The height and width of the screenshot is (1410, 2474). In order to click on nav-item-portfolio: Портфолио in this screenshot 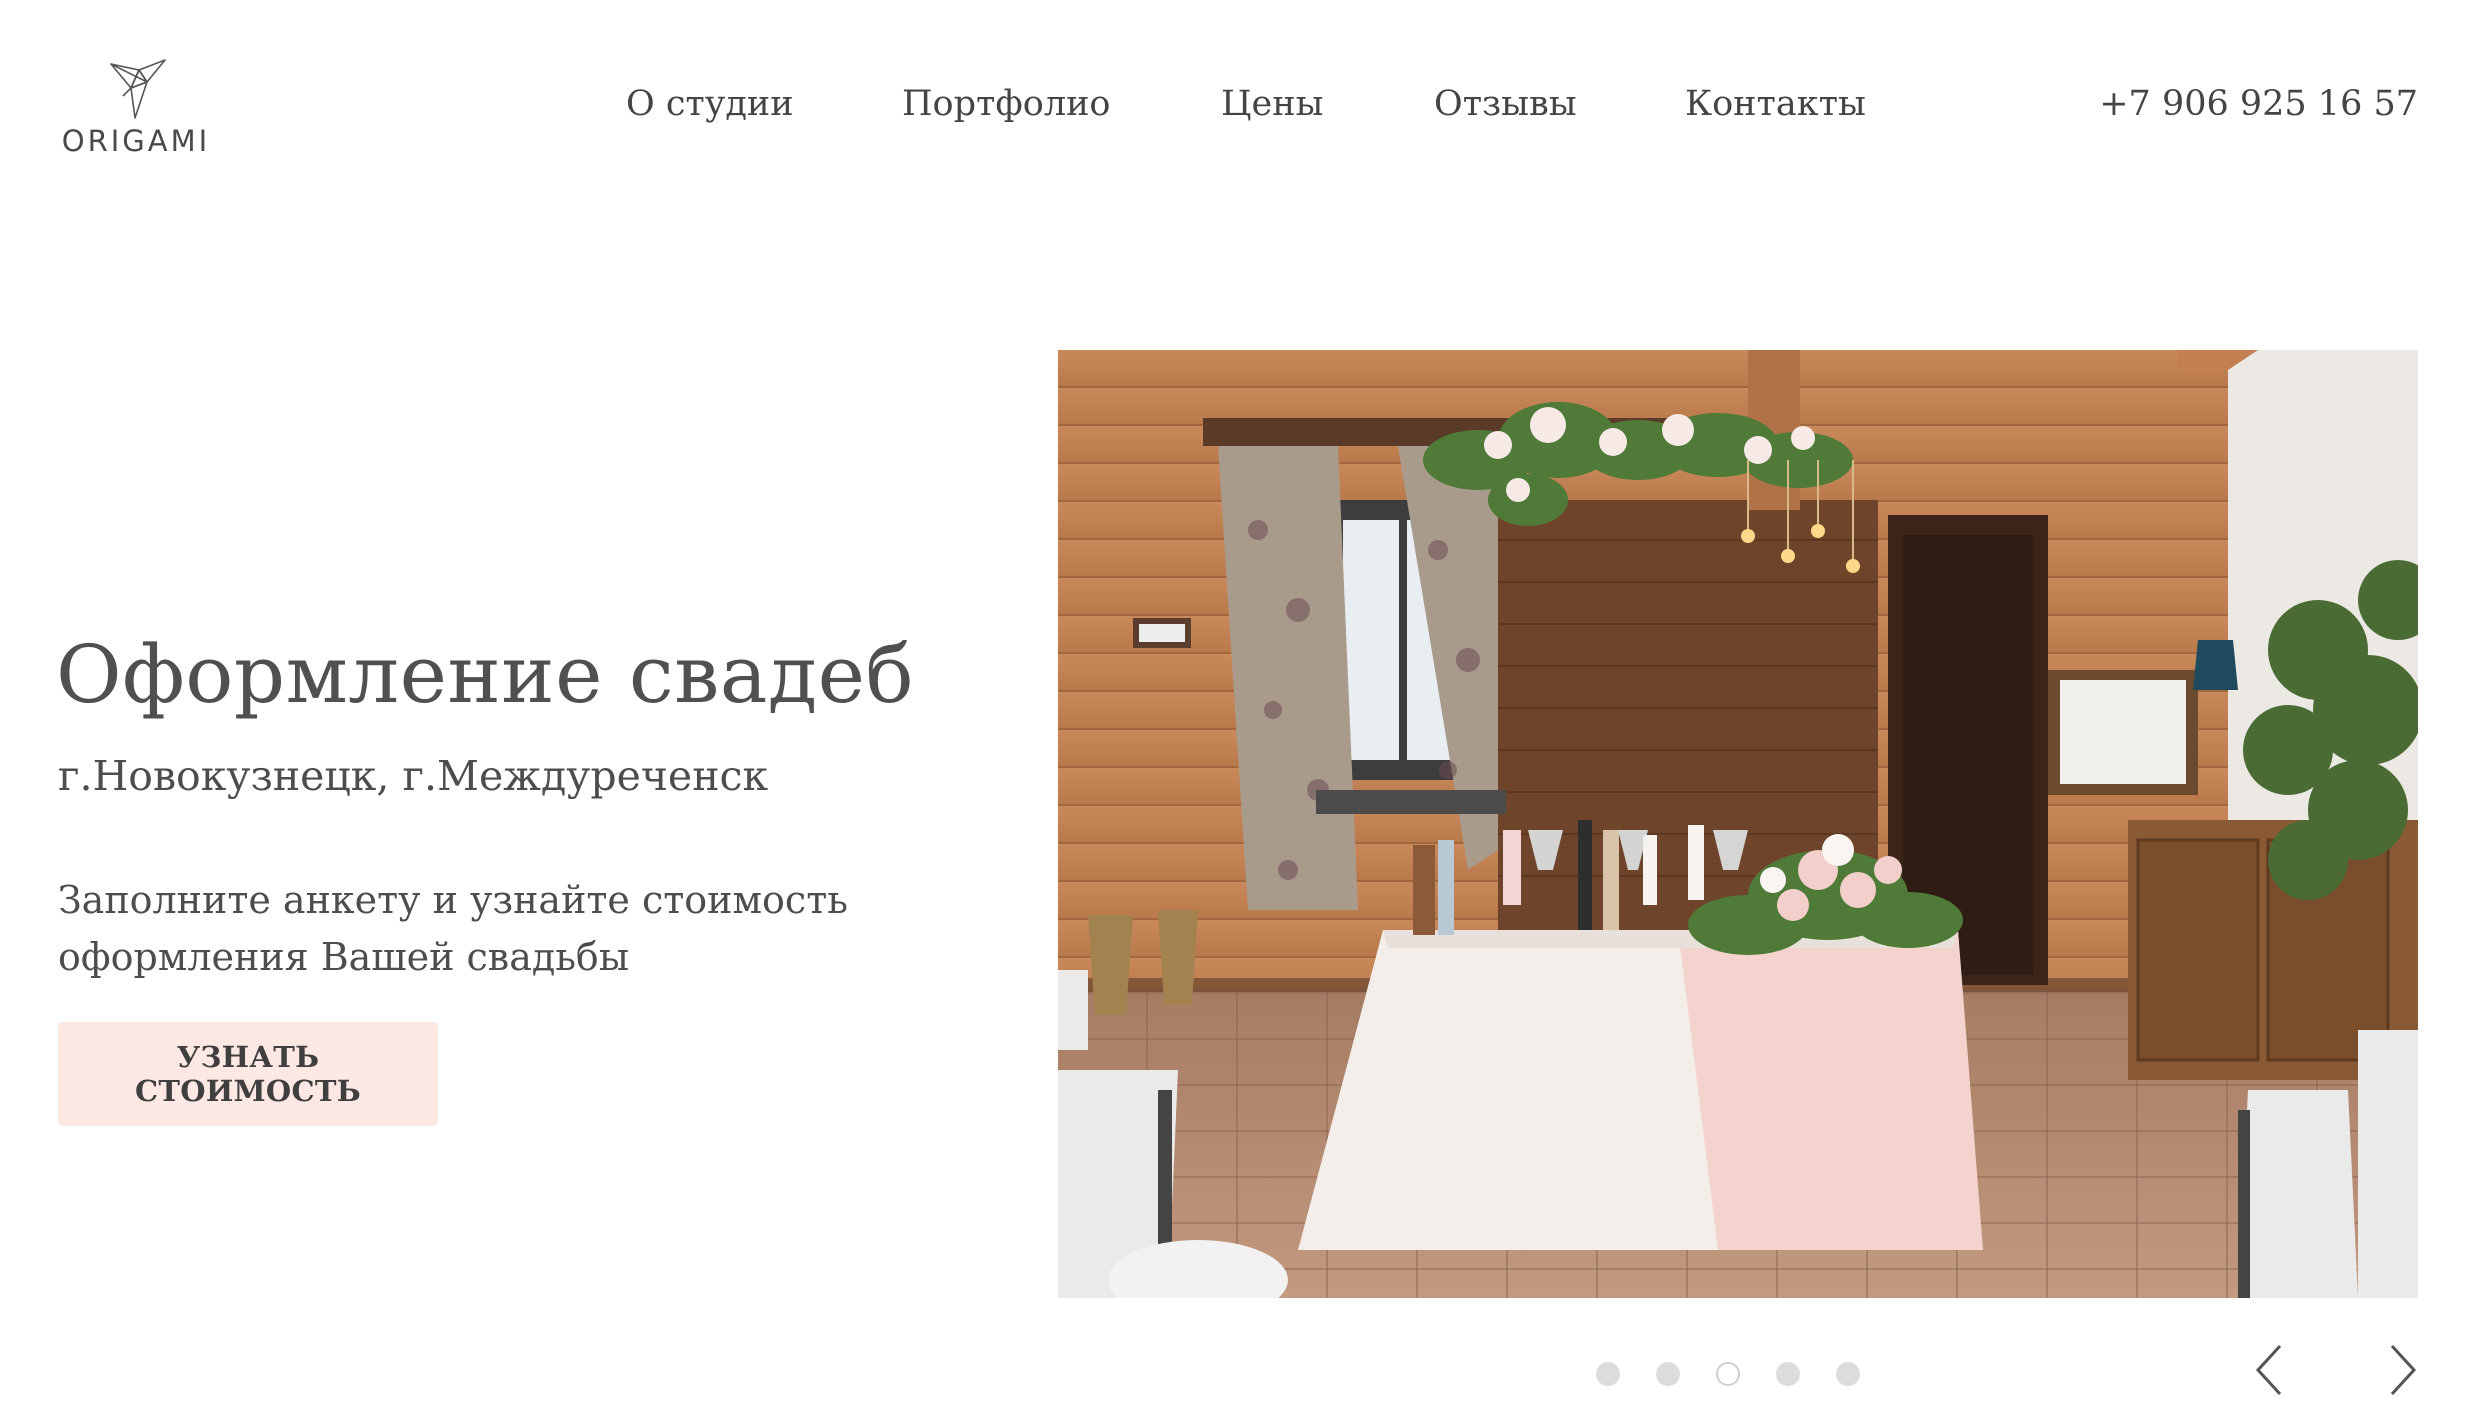, I will do `click(1006, 104)`.